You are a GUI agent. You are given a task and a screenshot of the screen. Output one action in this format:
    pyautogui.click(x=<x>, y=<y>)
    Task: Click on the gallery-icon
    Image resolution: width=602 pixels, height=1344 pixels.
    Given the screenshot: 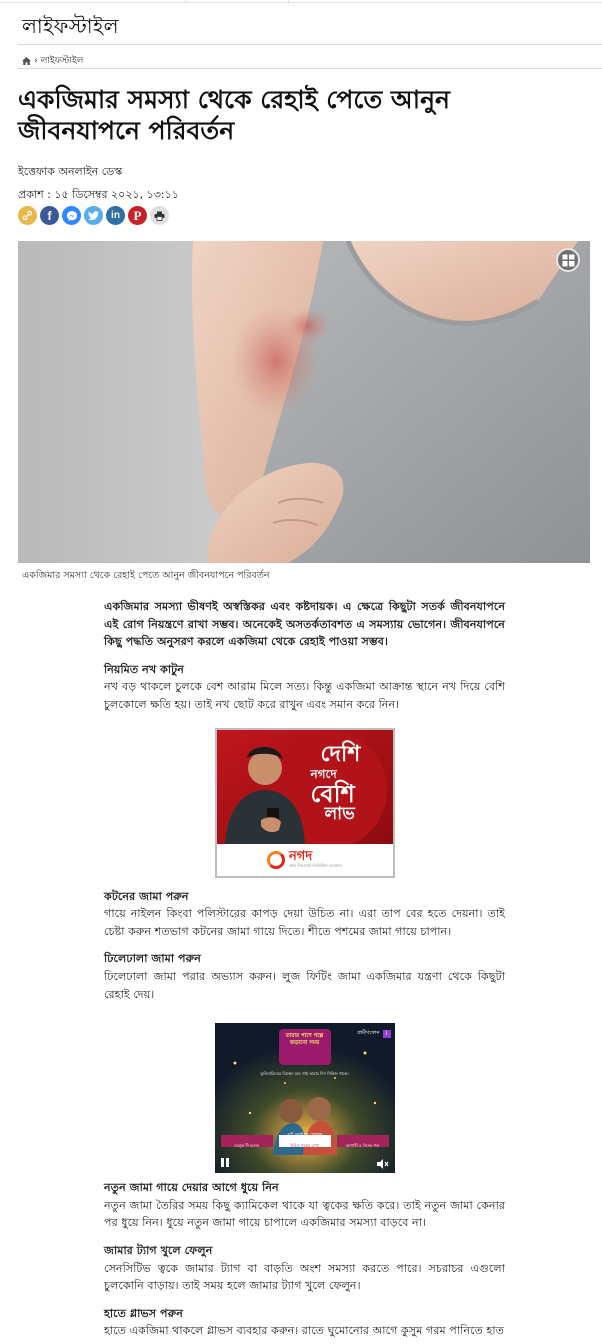 What is the action you would take?
    pyautogui.click(x=568, y=260)
    